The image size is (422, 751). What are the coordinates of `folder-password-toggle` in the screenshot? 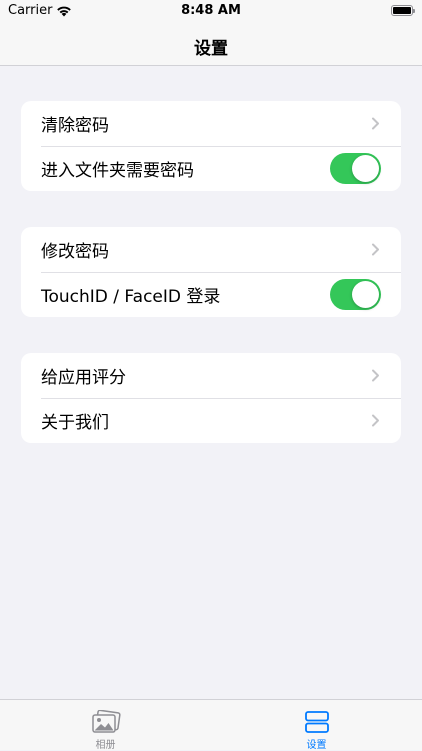 It's located at (355, 168).